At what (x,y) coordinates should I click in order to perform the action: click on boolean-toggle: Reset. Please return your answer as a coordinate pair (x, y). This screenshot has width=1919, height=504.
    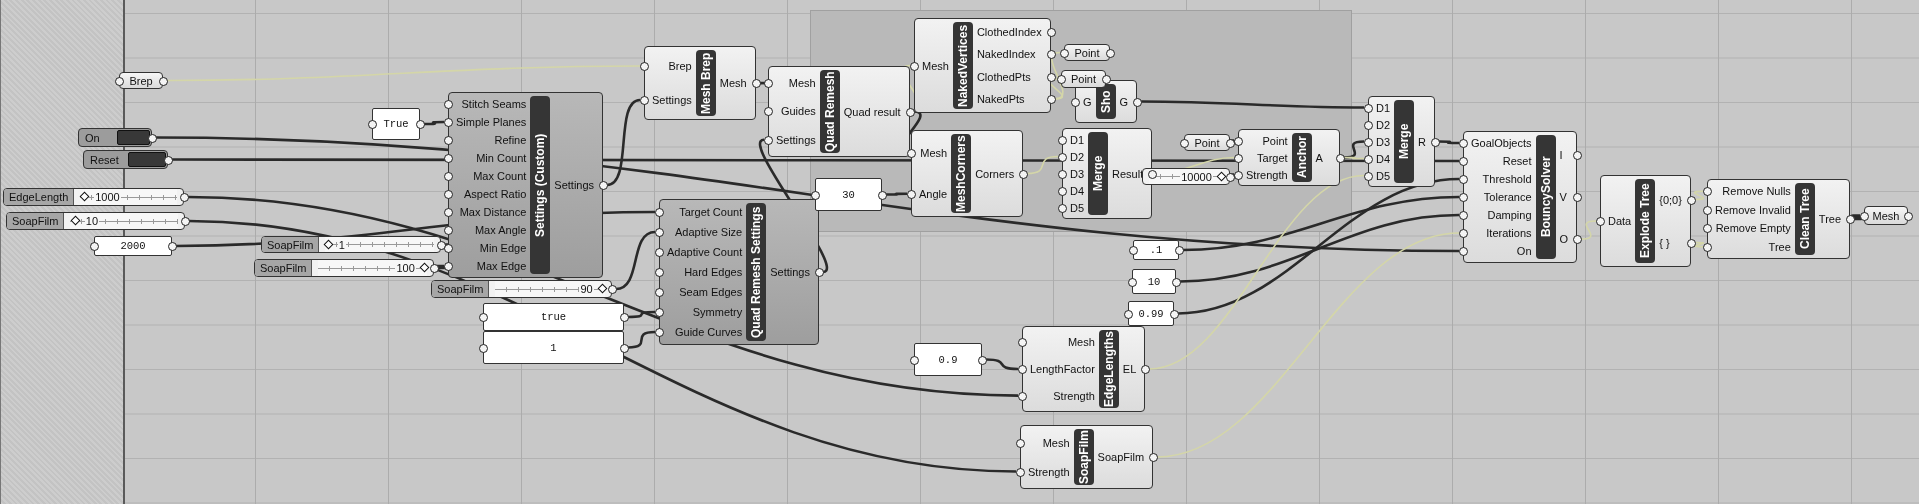
    Looking at the image, I should click on (125, 159).